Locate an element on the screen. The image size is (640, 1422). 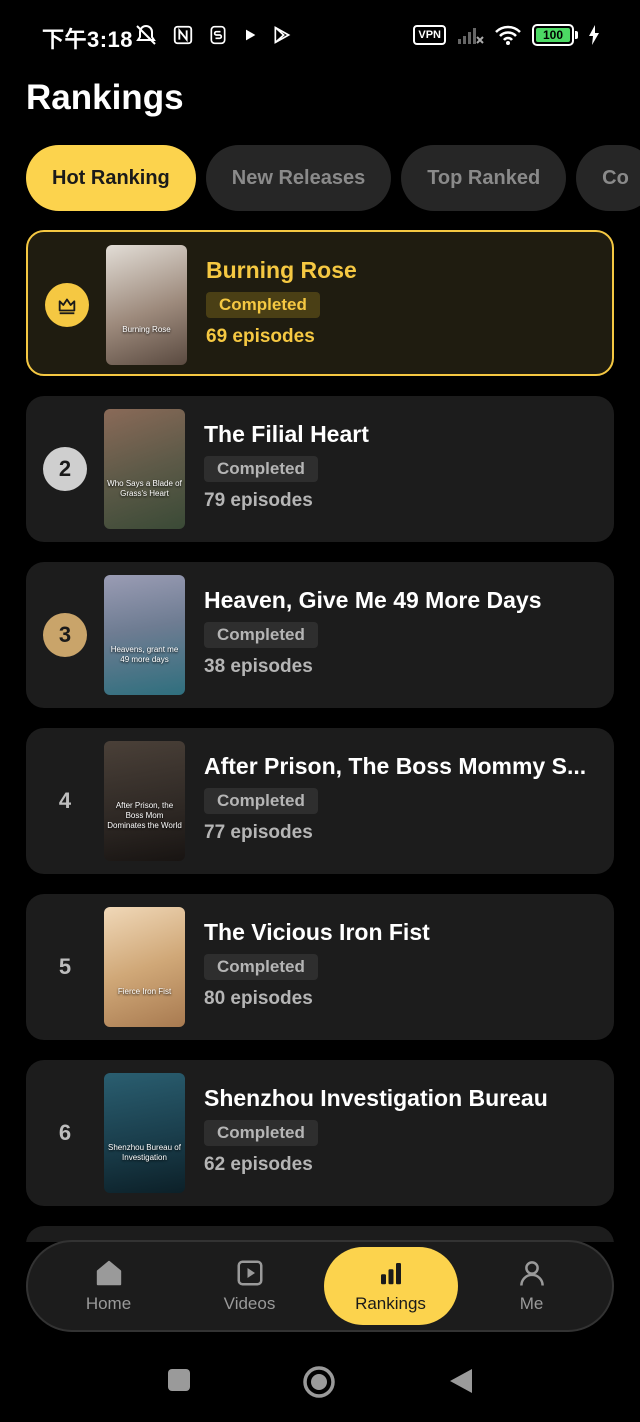
episode-count: 79 episodes is located at coordinates (258, 500).